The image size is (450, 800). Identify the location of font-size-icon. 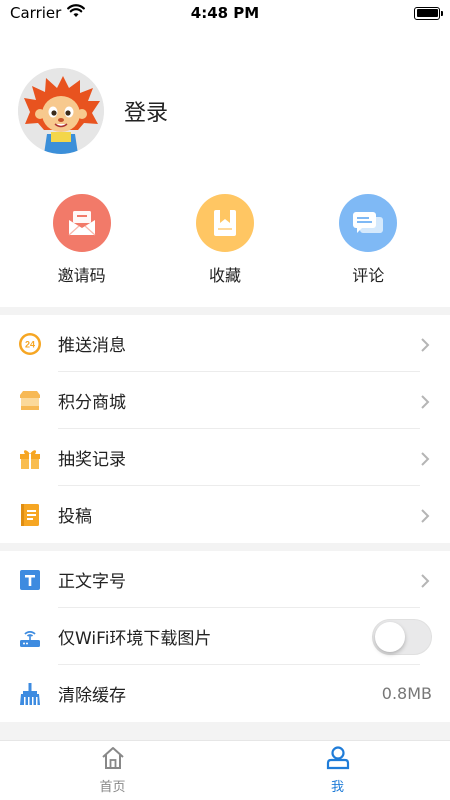
(30, 580).